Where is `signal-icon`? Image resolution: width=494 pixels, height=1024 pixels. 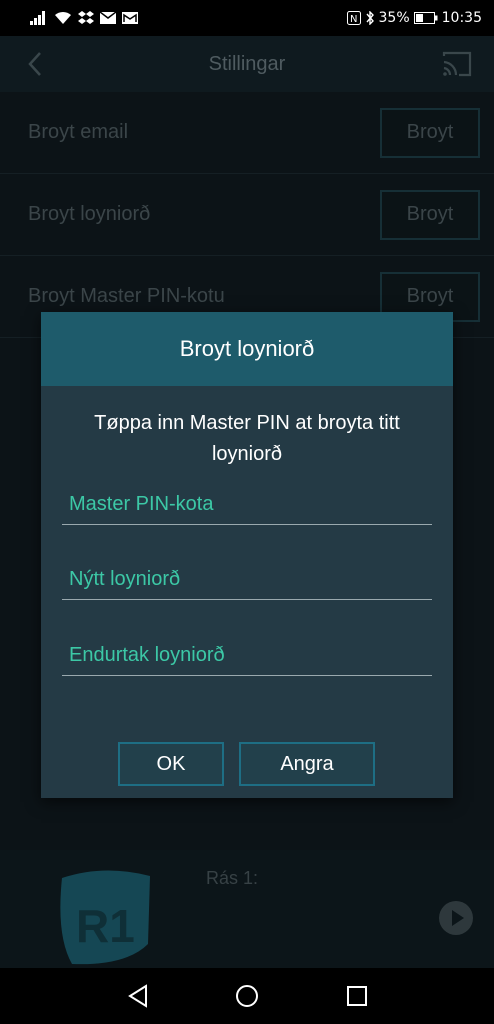
signal-icon is located at coordinates (37, 18).